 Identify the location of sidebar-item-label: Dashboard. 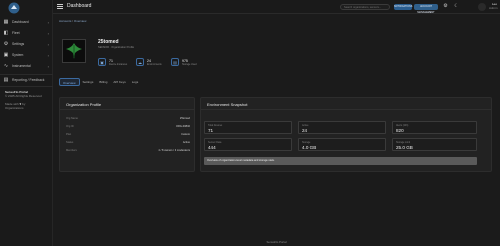
(20, 22).